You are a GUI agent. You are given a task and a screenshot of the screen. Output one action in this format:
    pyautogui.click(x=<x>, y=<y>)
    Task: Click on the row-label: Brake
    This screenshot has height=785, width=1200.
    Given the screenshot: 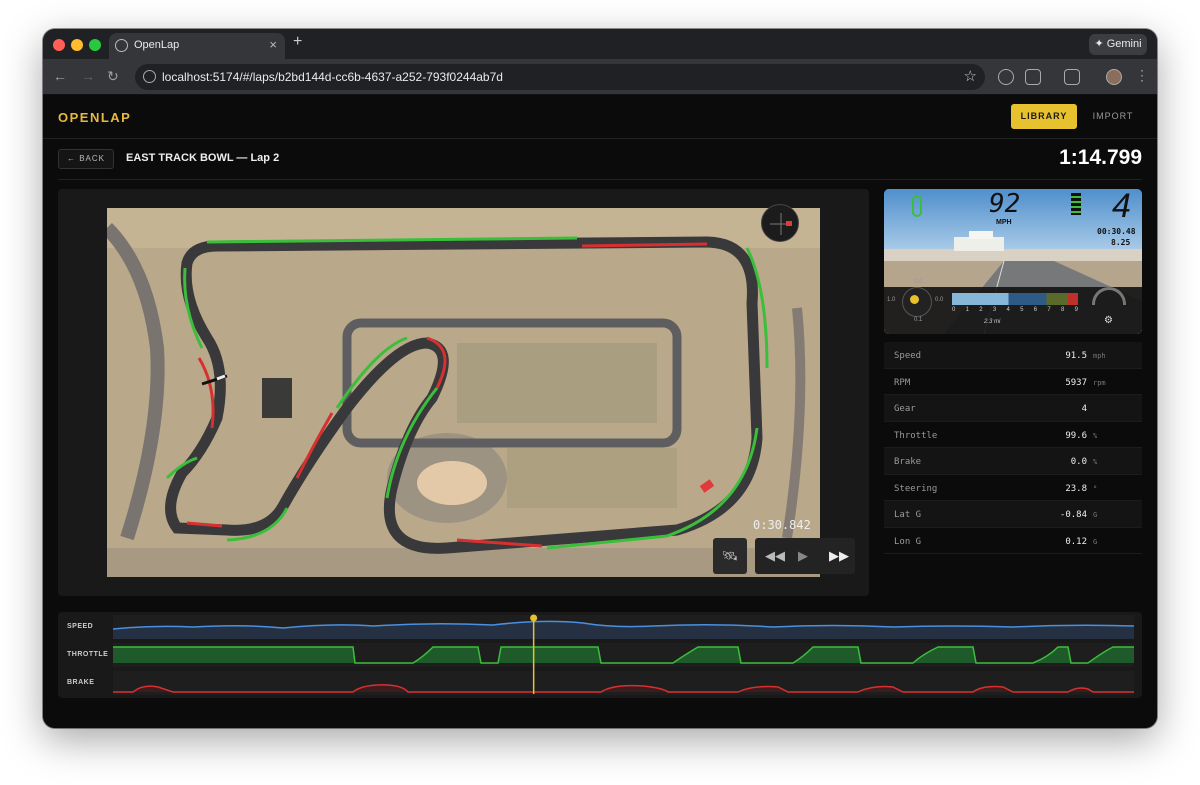 What is the action you would take?
    pyautogui.click(x=908, y=462)
    